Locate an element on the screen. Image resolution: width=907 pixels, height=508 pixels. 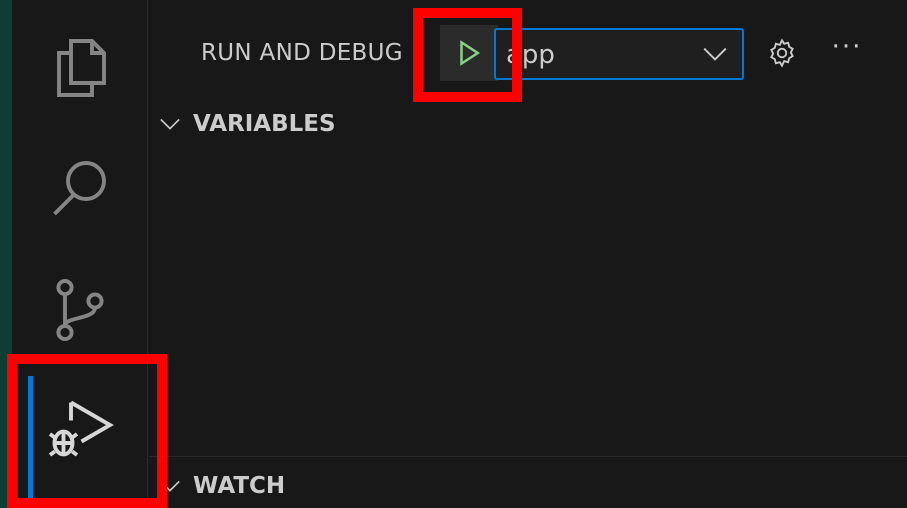
section-divider is located at coordinates (528, 456).